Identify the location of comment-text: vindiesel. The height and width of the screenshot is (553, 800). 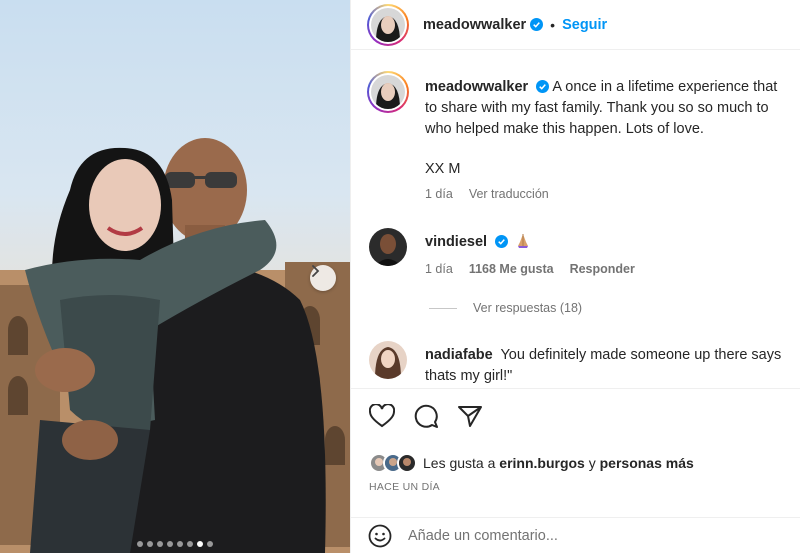
(612, 242).